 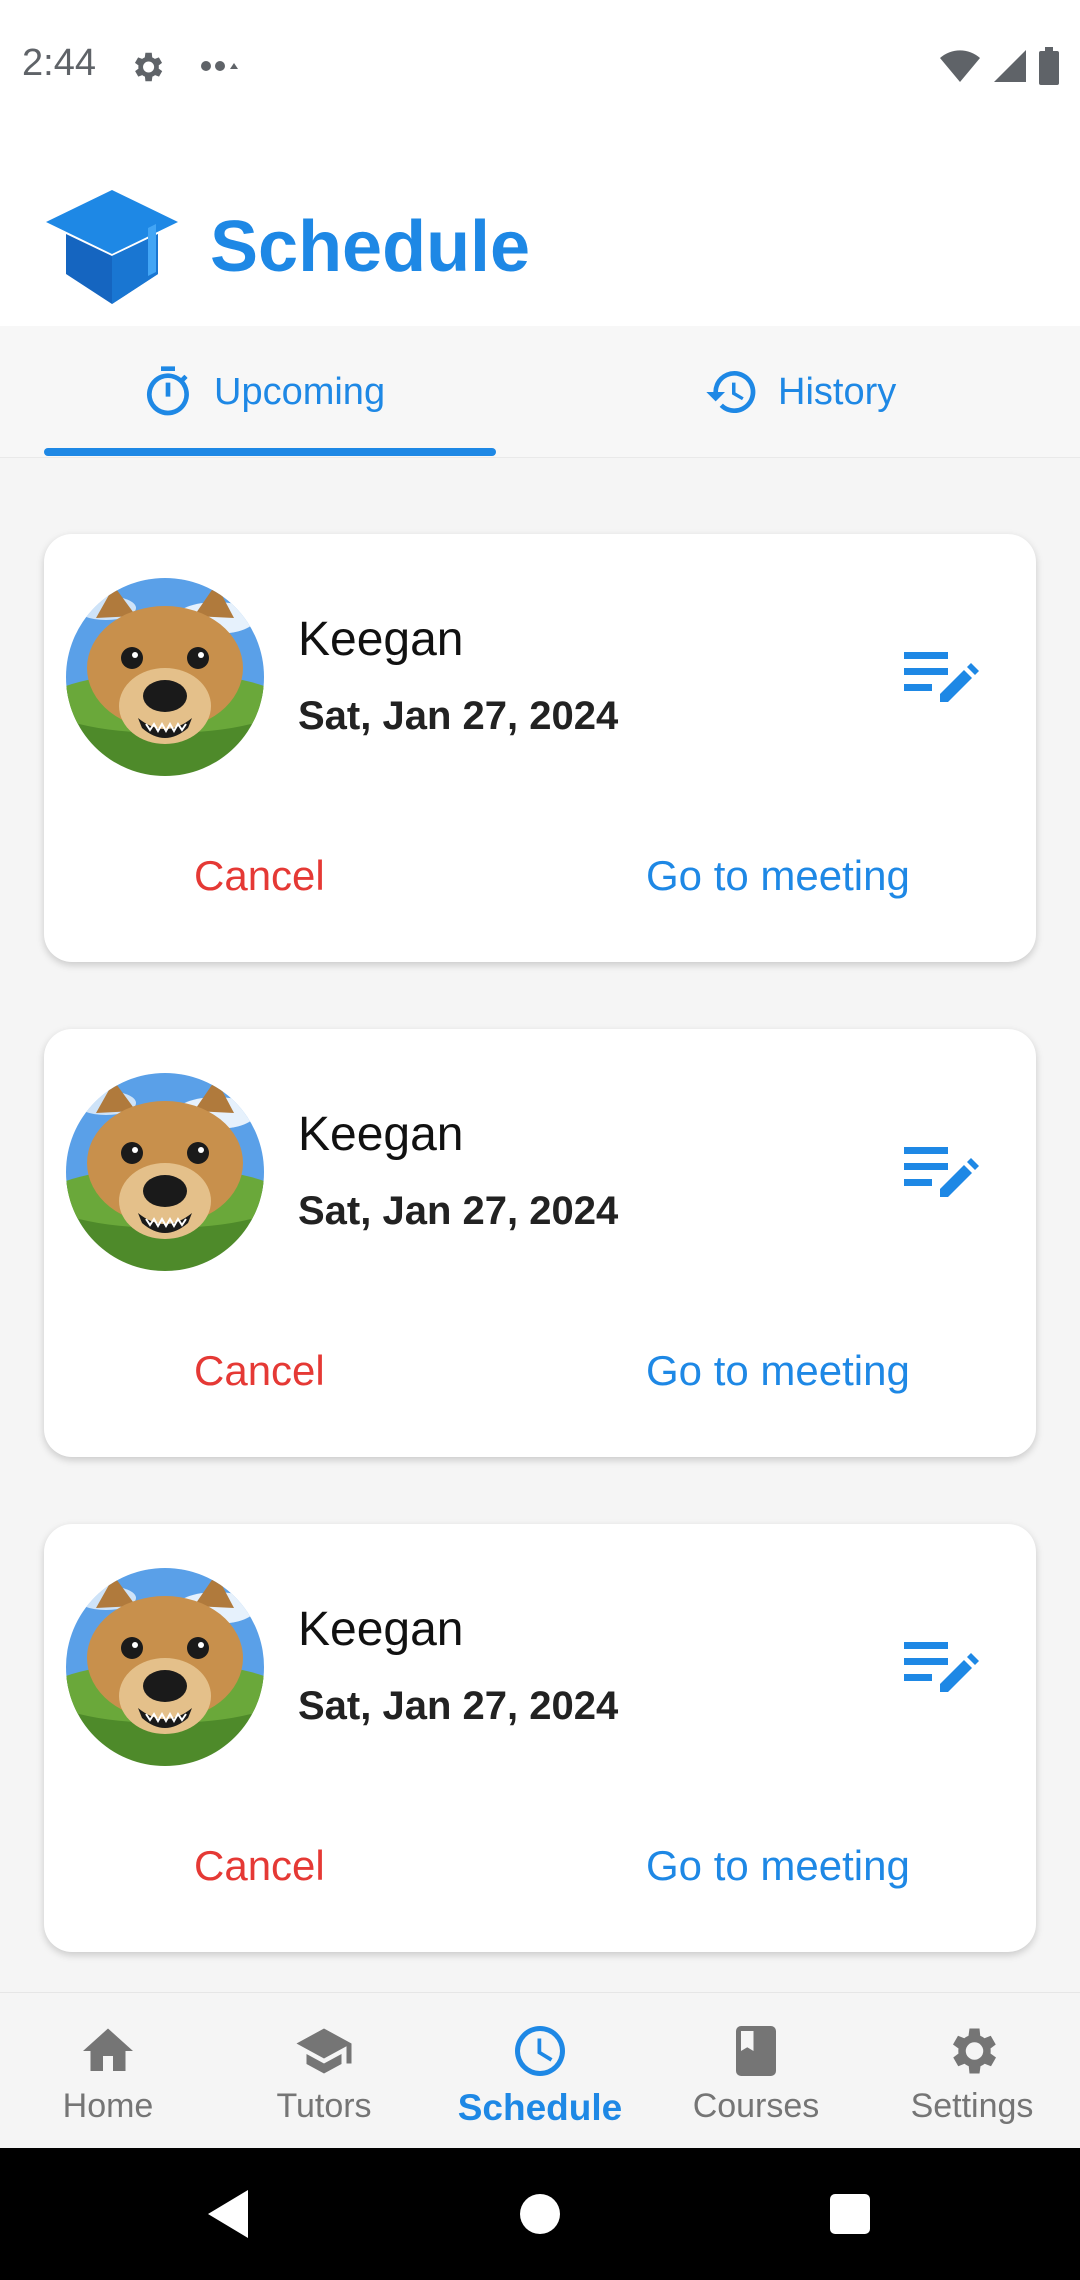 What do you see at coordinates (756, 2051) in the screenshot?
I see `book-icon` at bounding box center [756, 2051].